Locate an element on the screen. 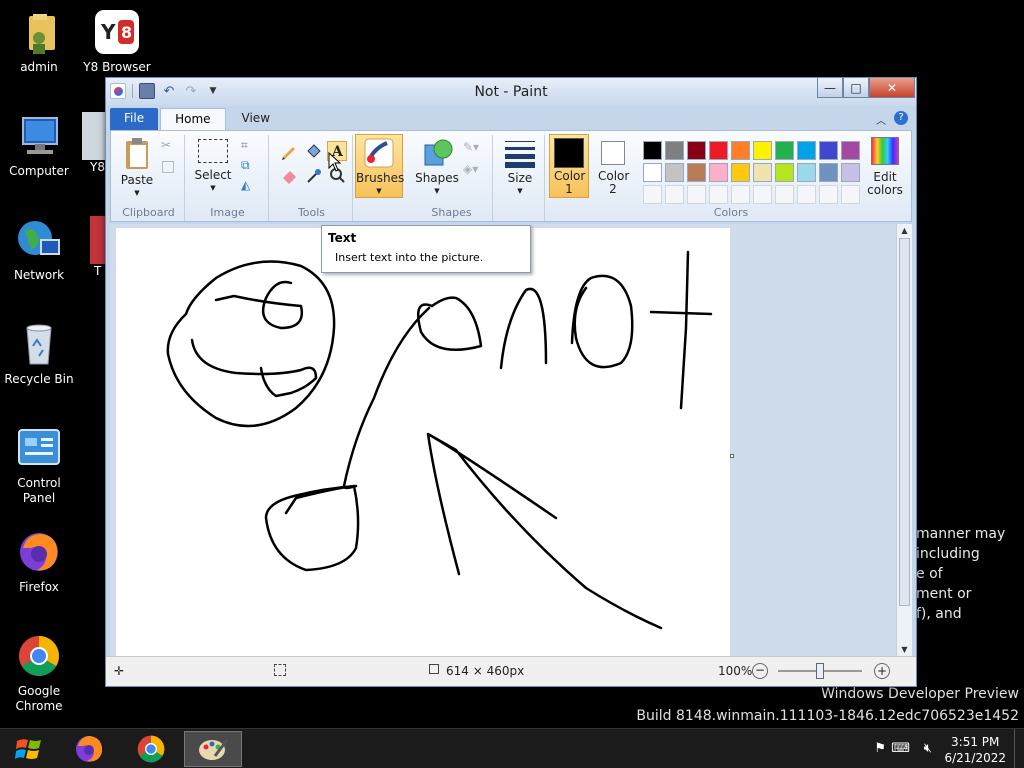  close-button: ✕ is located at coordinates (892, 88).